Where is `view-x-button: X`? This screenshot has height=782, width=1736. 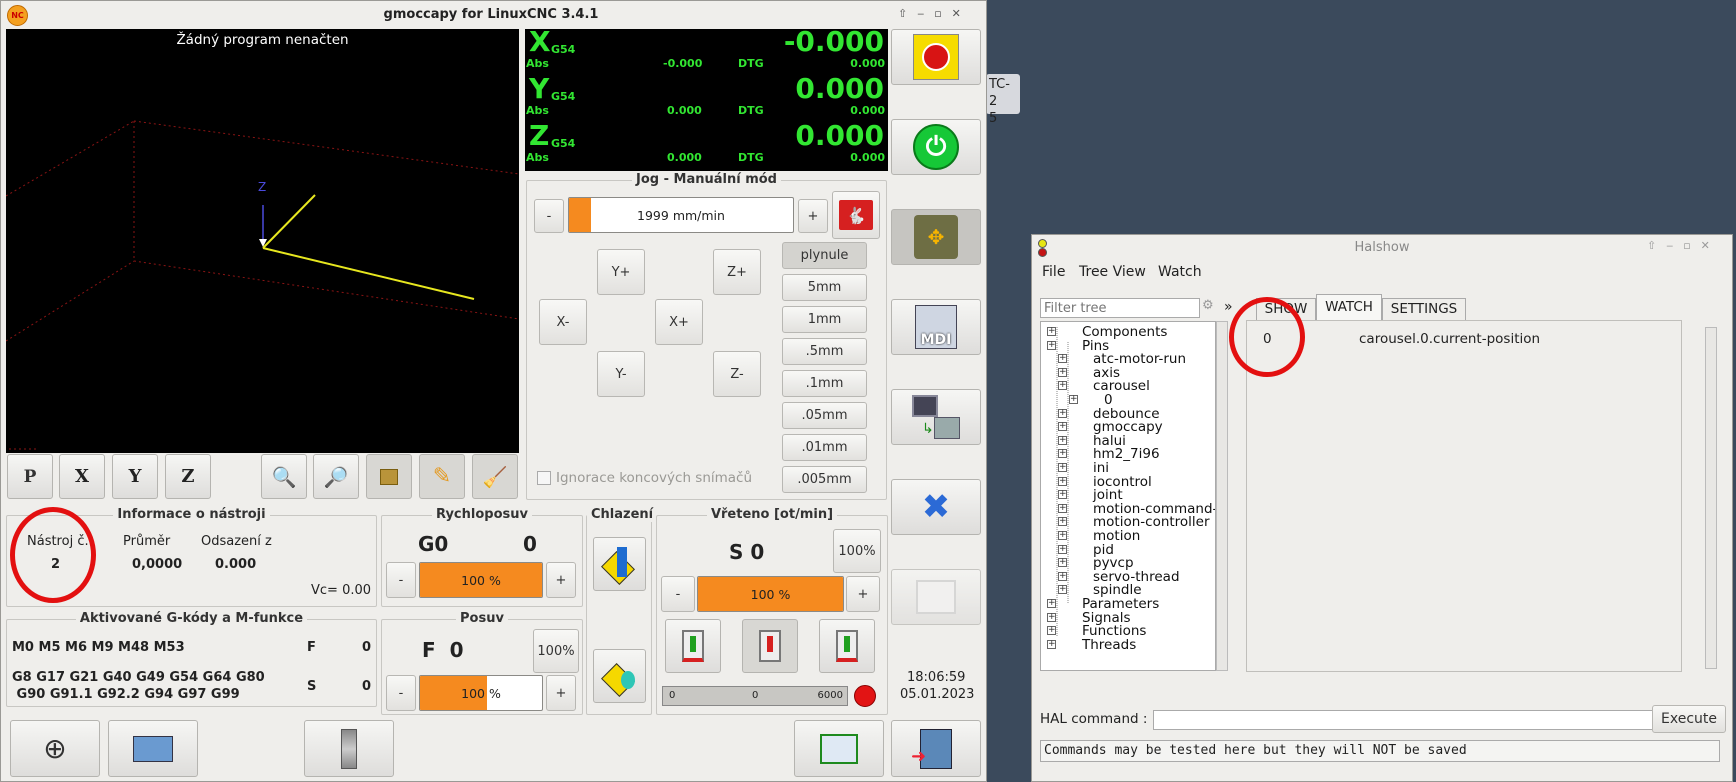
view-x-button: X is located at coordinates (82, 476).